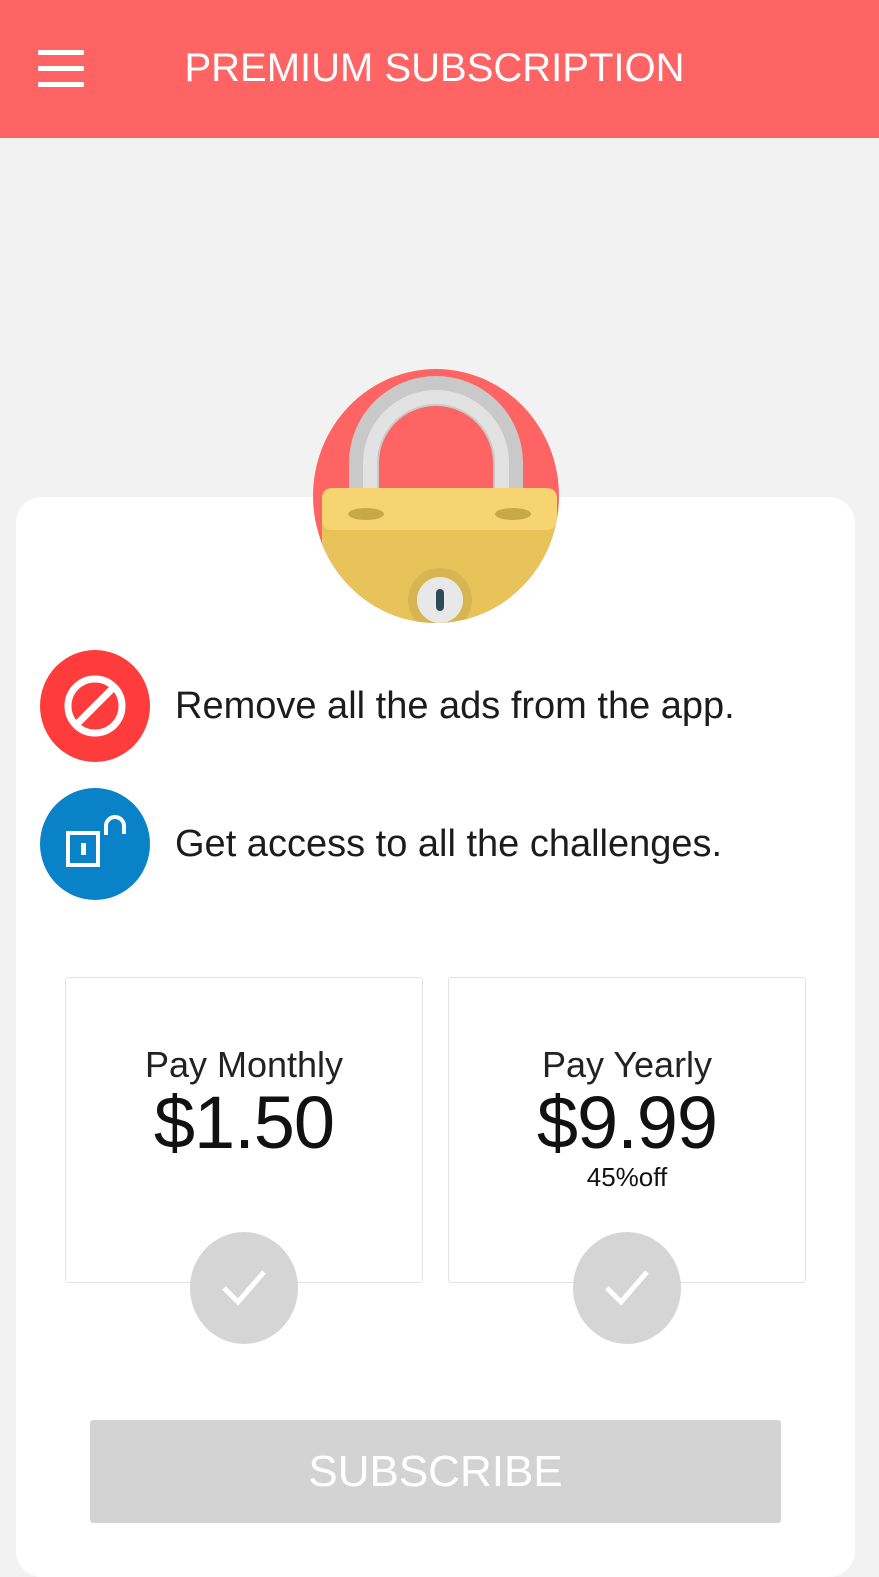 The image size is (879, 1577). What do you see at coordinates (449, 844) in the screenshot?
I see `feature-text: Get access to all the challenges.` at bounding box center [449, 844].